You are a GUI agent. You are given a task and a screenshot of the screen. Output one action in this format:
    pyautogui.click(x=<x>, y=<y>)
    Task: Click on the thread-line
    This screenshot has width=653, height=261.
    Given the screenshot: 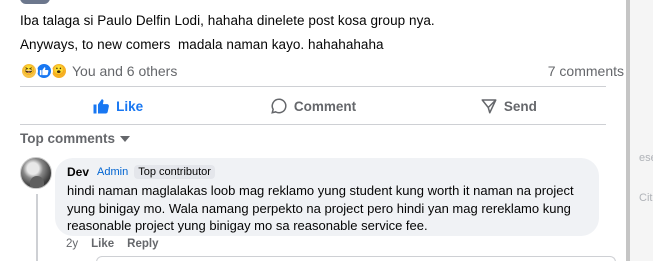 What is the action you would take?
    pyautogui.click(x=37, y=227)
    